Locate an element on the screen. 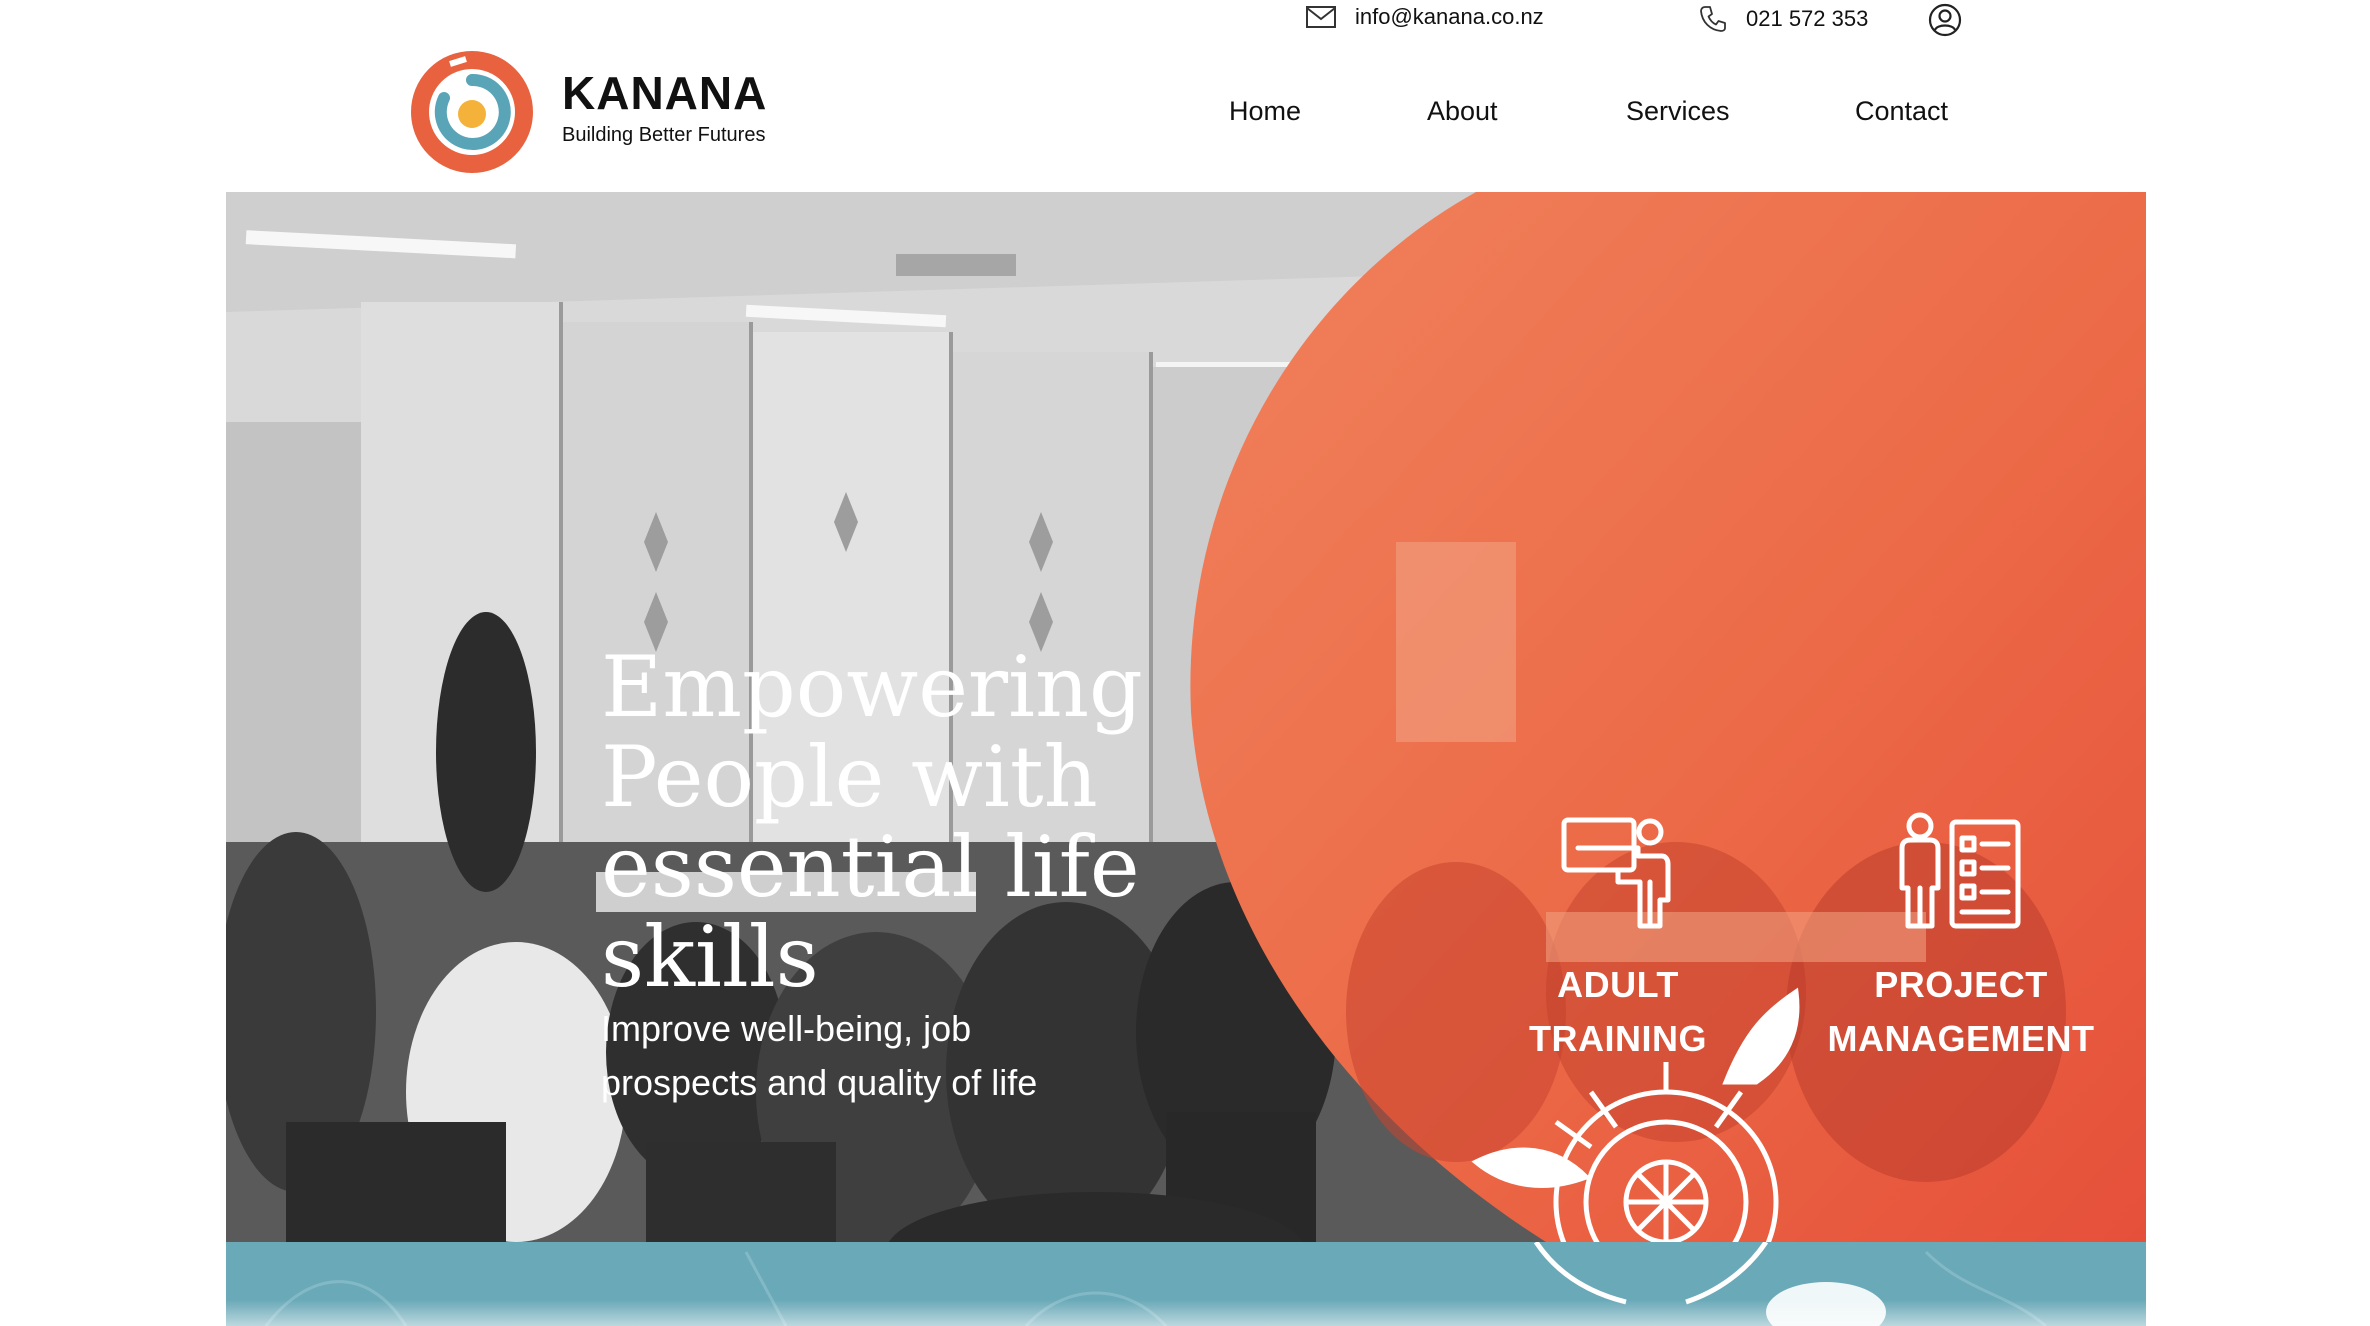 The height and width of the screenshot is (1326, 2370). phone-link: 021 572 353 is located at coordinates (1807, 19).